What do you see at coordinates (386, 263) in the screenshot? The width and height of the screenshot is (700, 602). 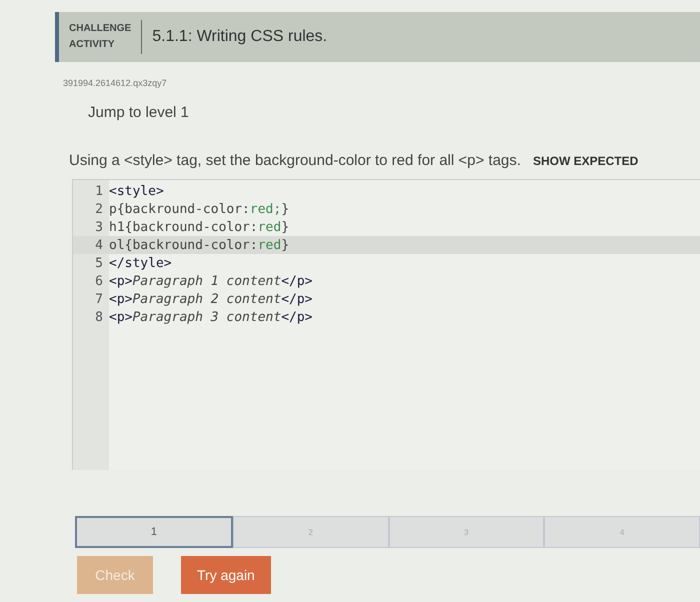 I see `code-line: 5 </style>` at bounding box center [386, 263].